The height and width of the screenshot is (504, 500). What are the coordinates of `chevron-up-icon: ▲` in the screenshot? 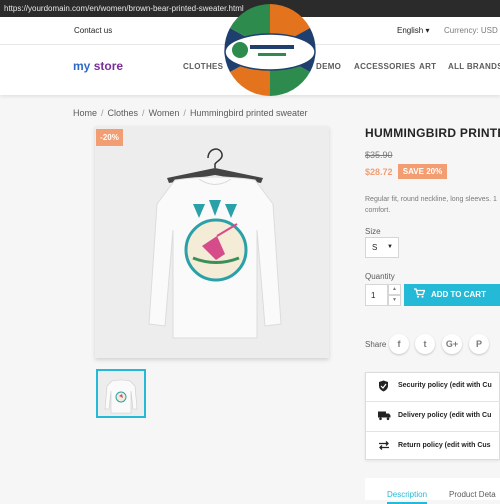 It's located at (394, 289).